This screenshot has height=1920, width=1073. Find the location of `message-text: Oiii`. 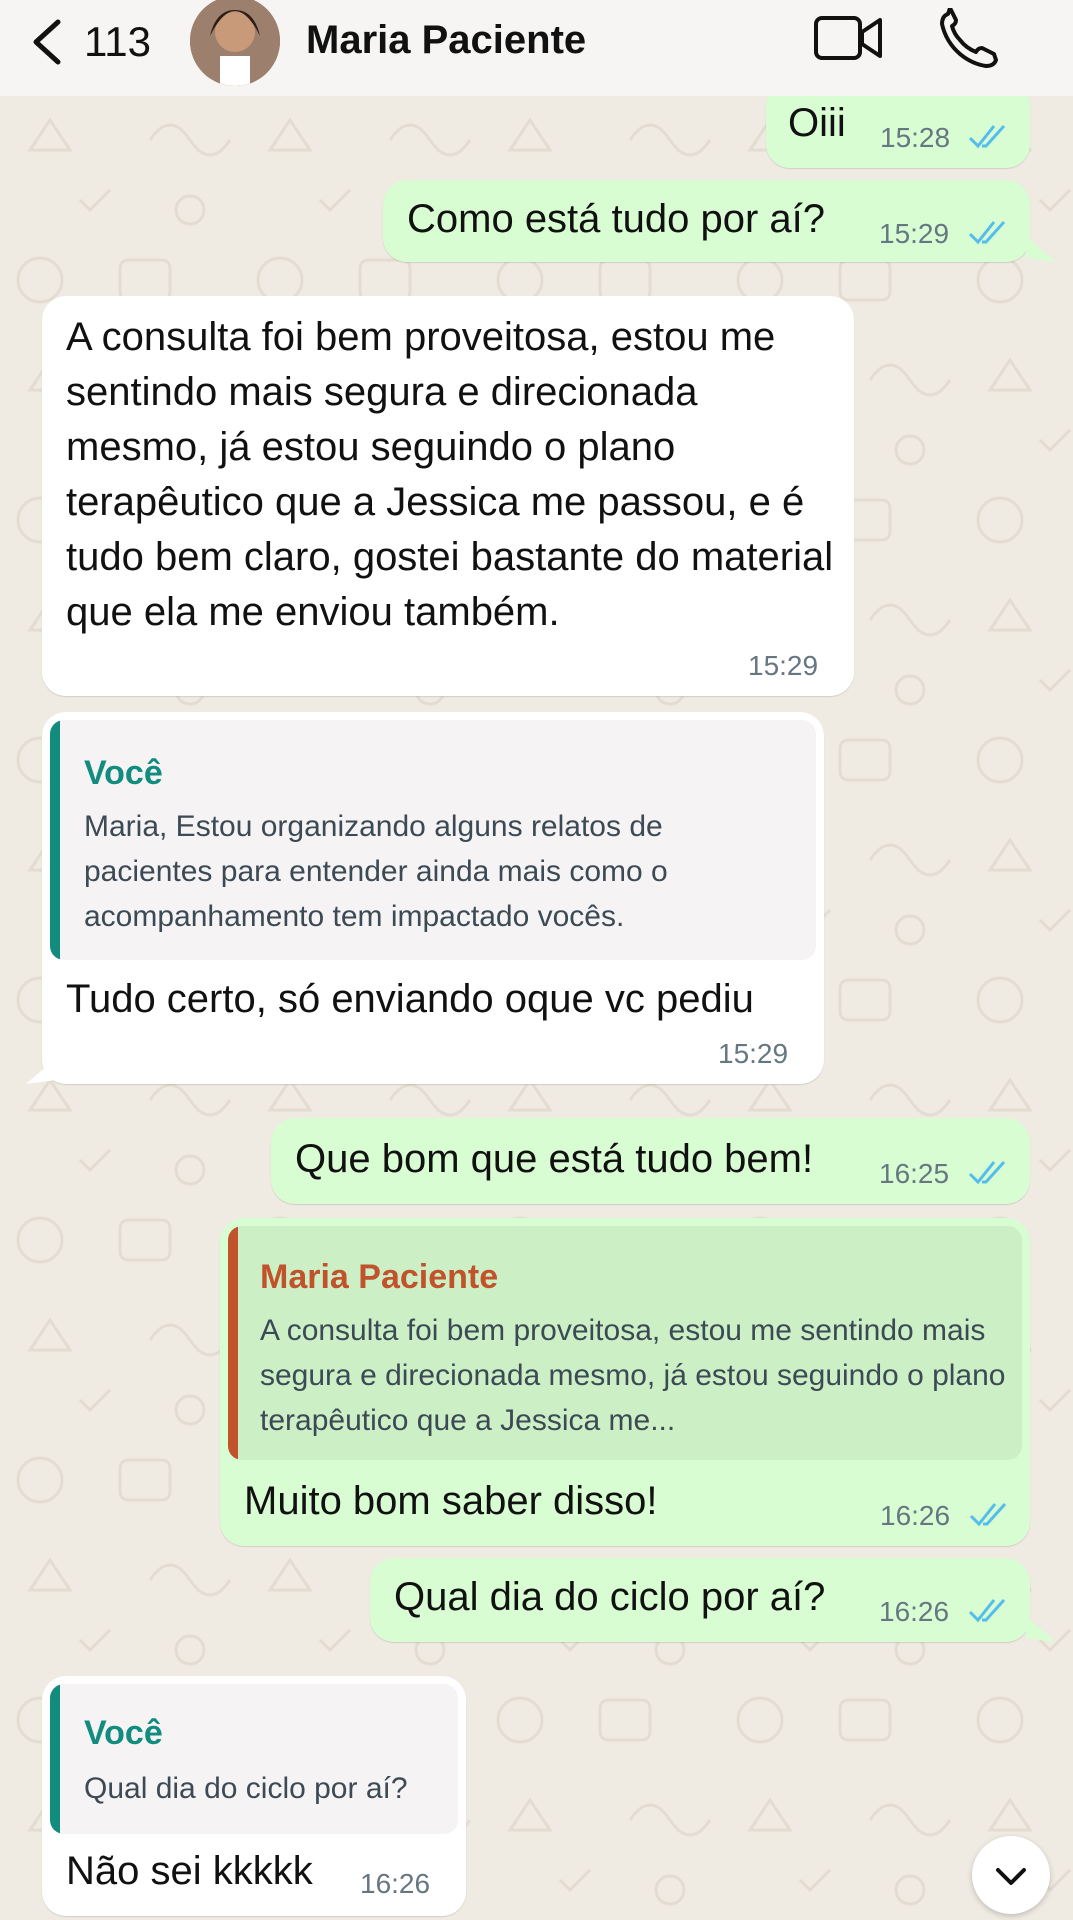

message-text: Oiii is located at coordinates (817, 123).